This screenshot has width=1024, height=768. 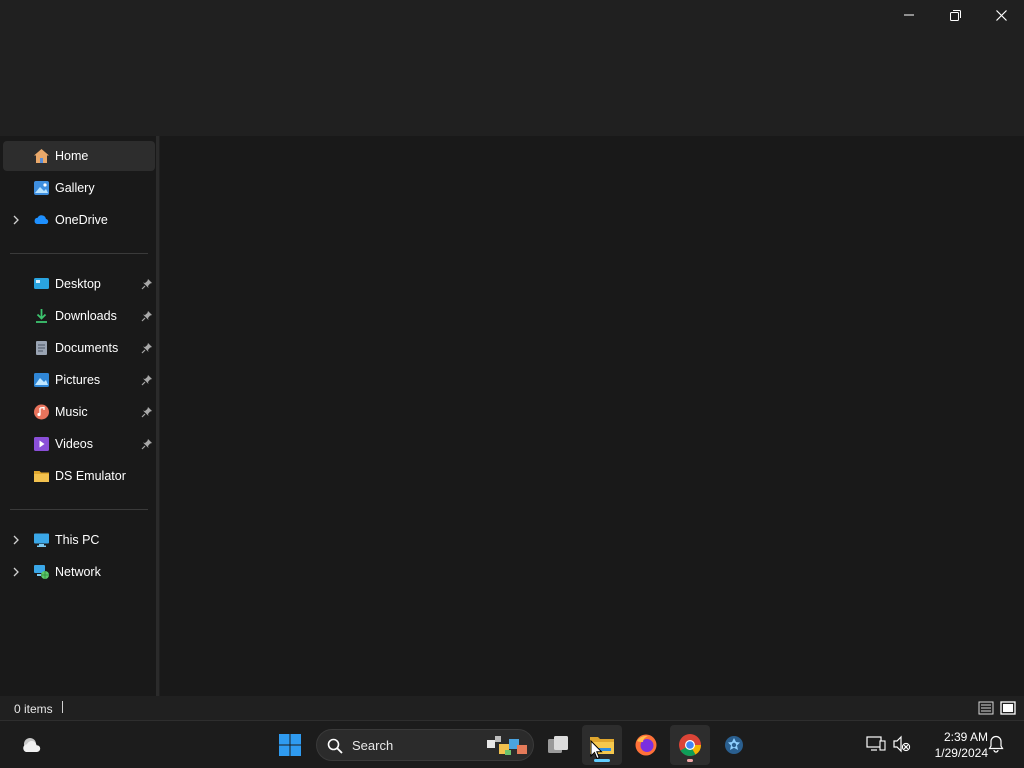 I want to click on onedrive-icon, so click(x=41, y=219).